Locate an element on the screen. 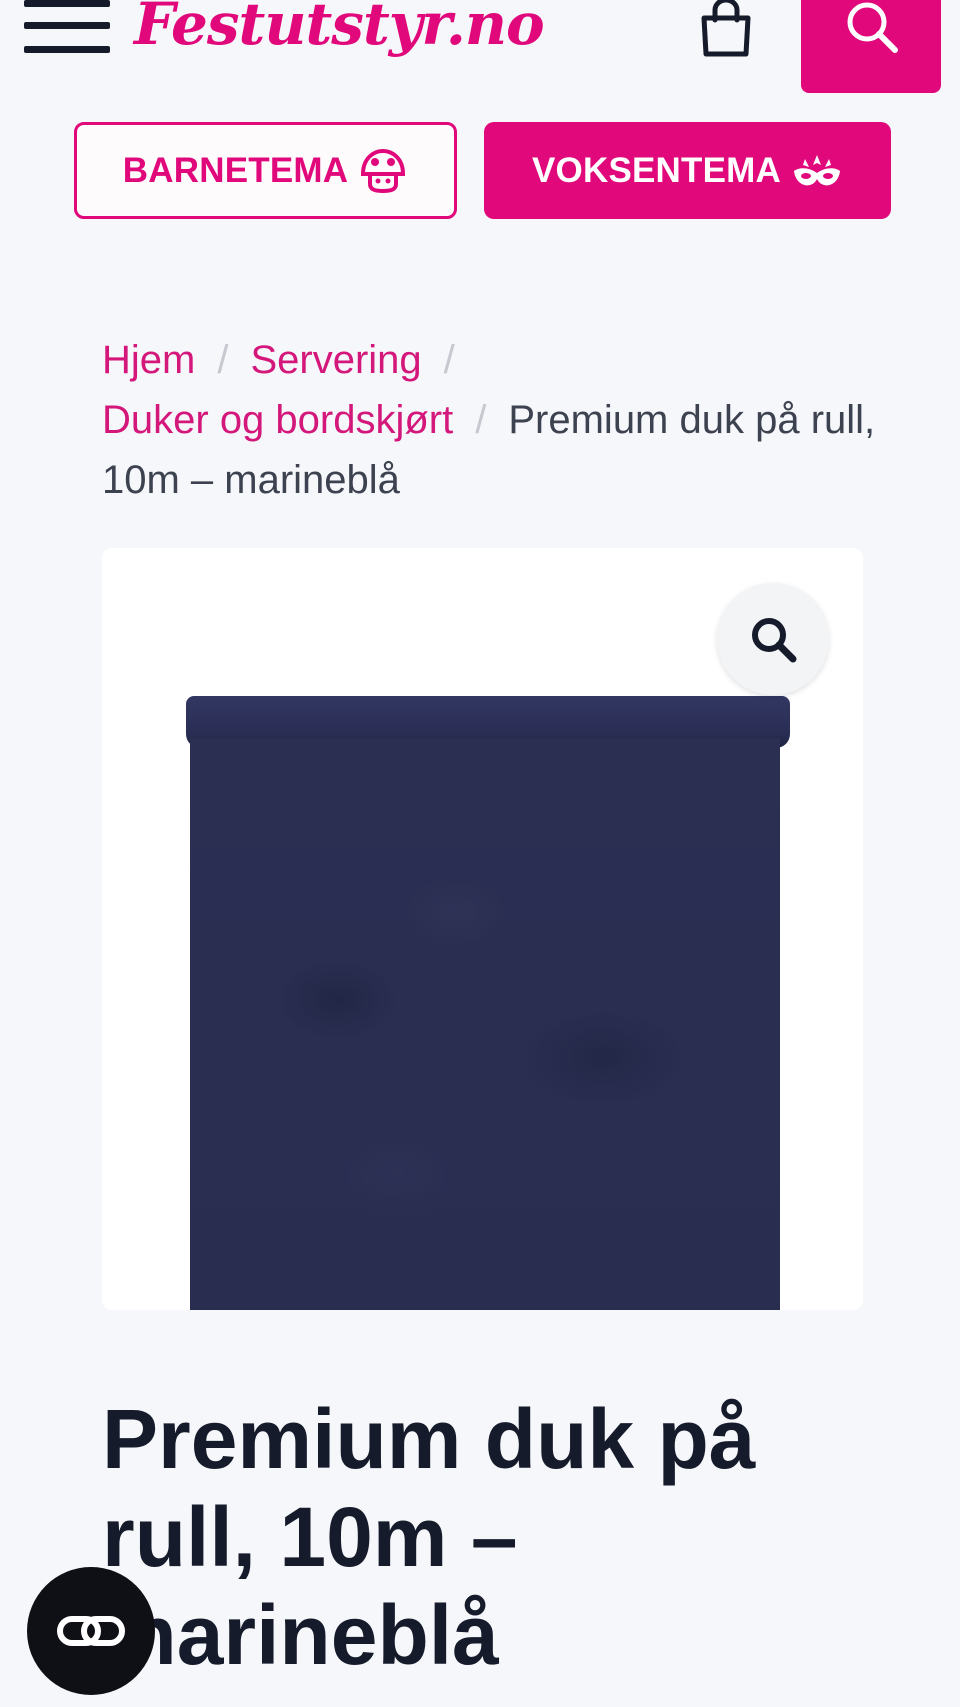 The width and height of the screenshot is (960, 1707). product-title: Premium duk på rull, 10m – marineblå is located at coordinates (429, 1537).